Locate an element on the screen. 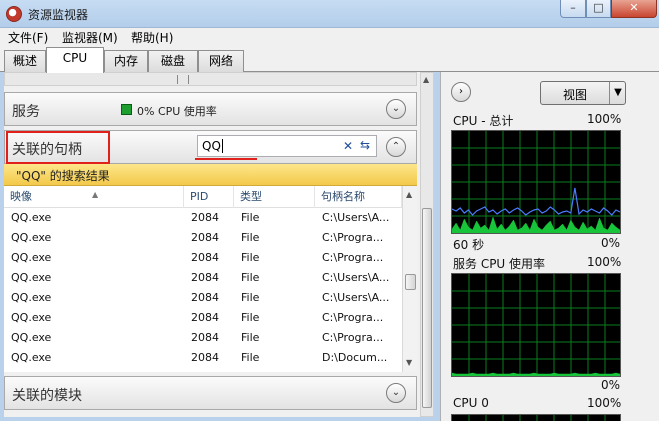  handles-table-header: 映像 ▲ PID 类型 句柄名称 is located at coordinates (203, 197).